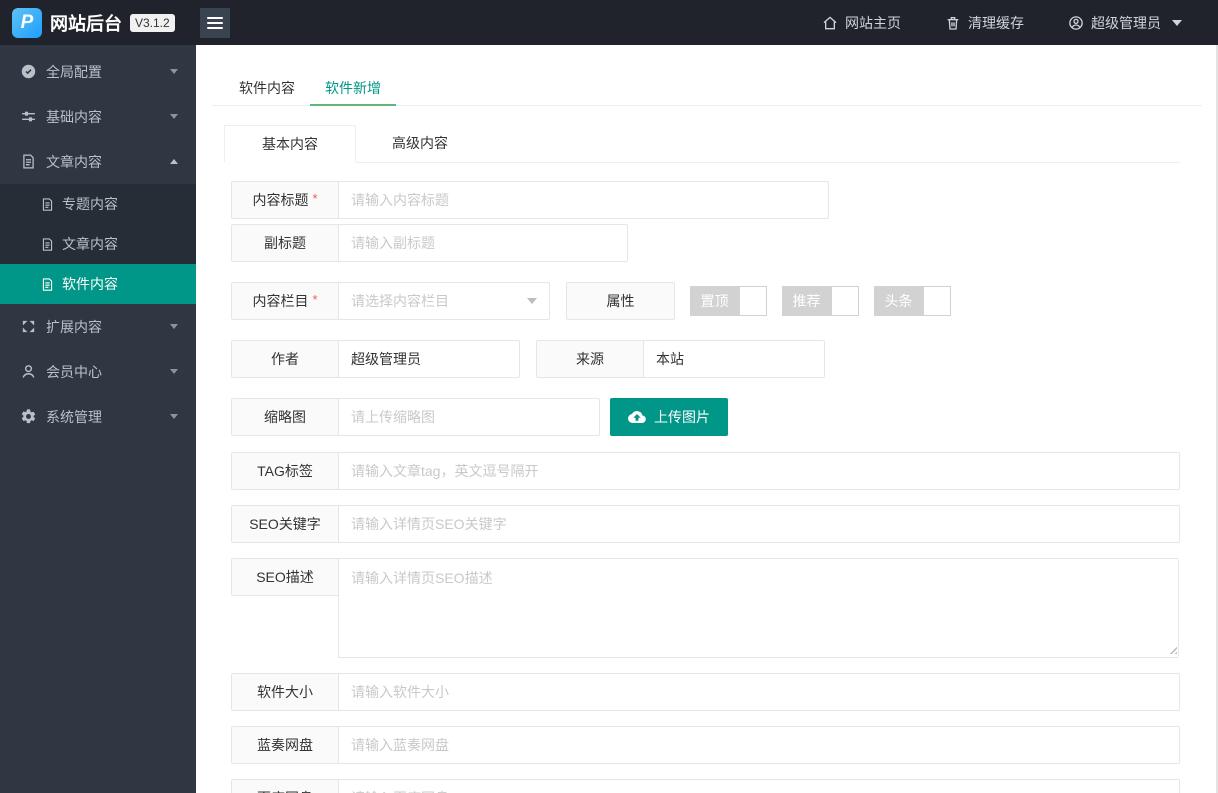  I want to click on content-title-input, so click(583, 200).